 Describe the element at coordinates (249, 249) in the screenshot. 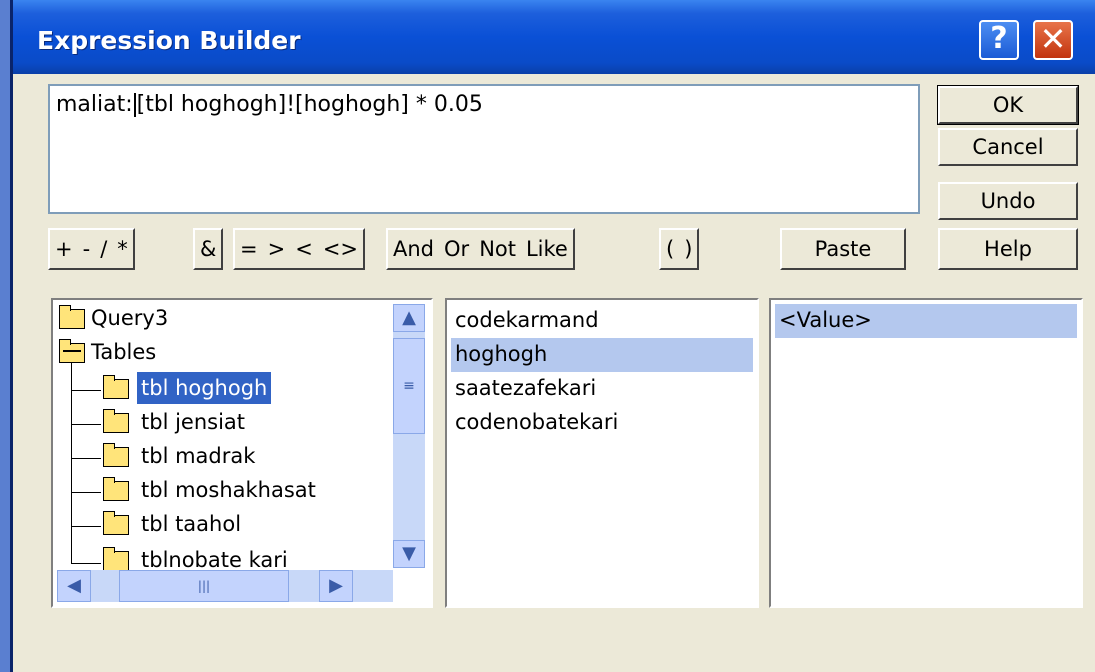

I see `op-equals: =` at that location.